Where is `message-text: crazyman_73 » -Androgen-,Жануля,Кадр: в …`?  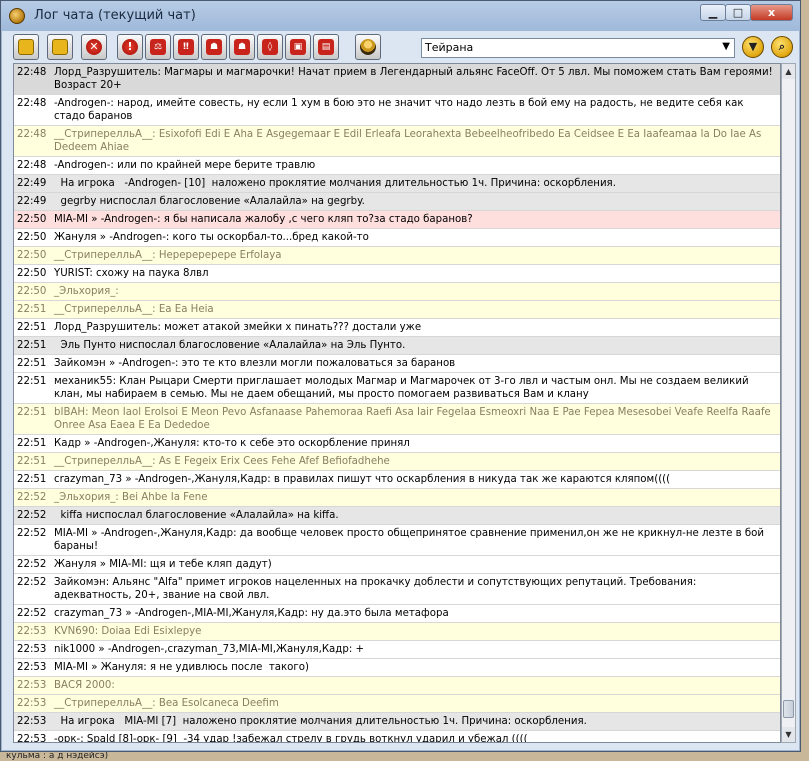 message-text: crazyman_73 » -Androgen-,Жануля,Кадр: в … is located at coordinates (415, 479).